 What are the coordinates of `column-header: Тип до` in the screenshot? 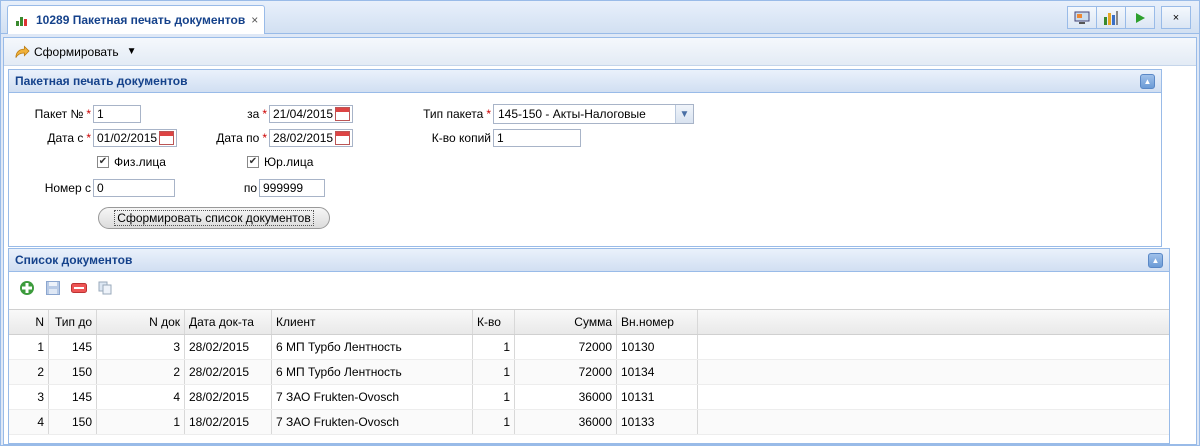 It's located at (73, 322).